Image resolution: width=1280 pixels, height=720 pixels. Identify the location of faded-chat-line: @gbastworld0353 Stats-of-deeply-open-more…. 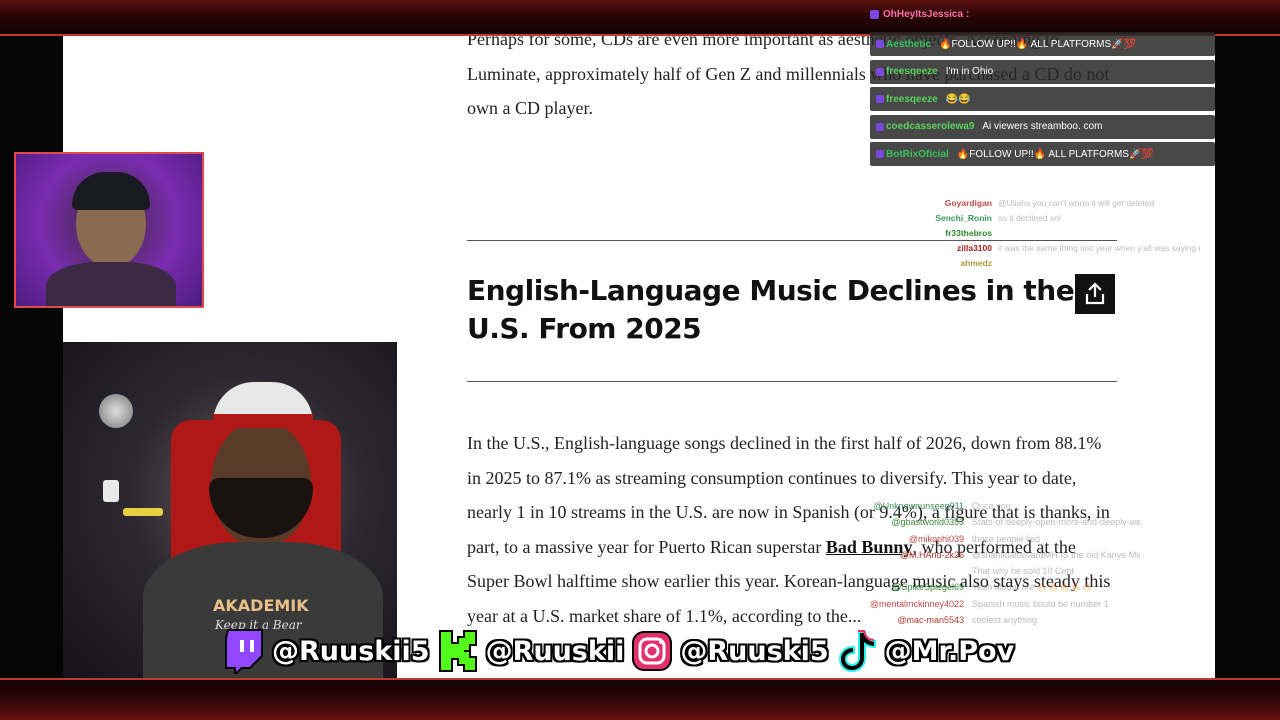
(990, 522).